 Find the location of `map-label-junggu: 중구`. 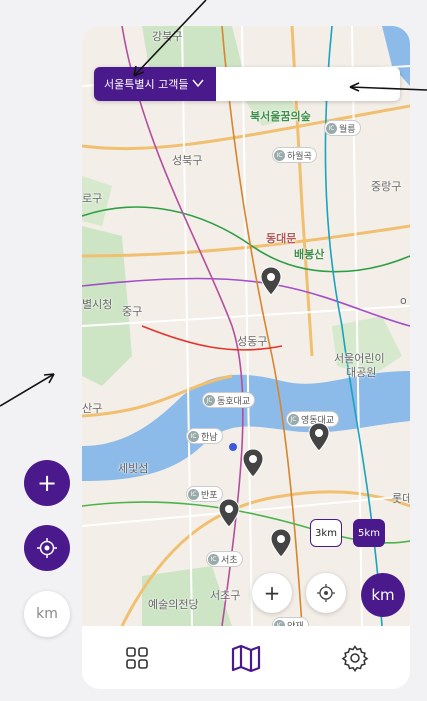

map-label-junggu: 중구 is located at coordinates (132, 311).